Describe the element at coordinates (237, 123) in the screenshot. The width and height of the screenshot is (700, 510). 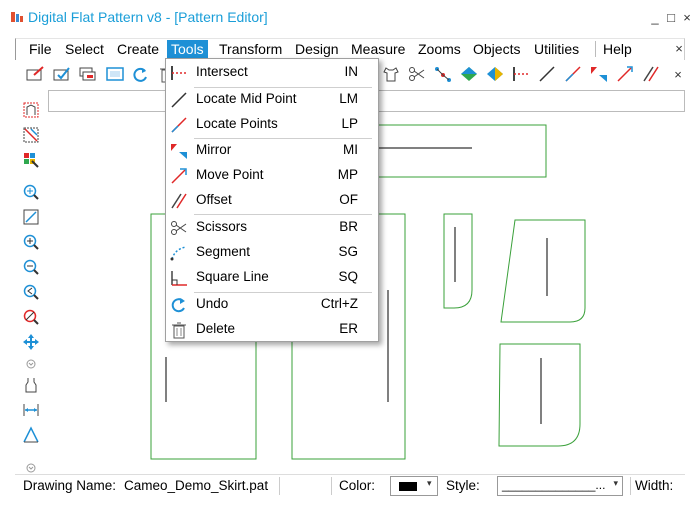
I see `menu-item-label: Locate Points` at that location.